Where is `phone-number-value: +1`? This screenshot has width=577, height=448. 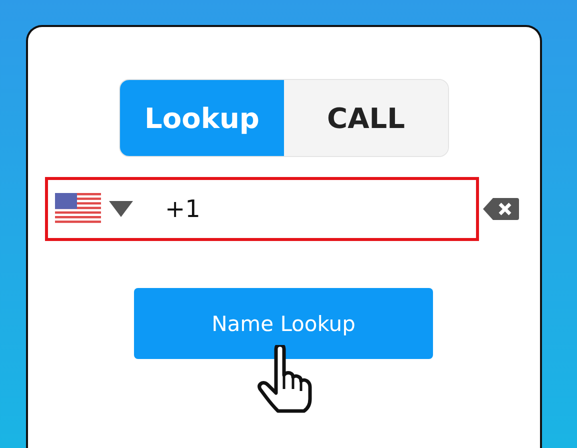 phone-number-value: +1 is located at coordinates (183, 209).